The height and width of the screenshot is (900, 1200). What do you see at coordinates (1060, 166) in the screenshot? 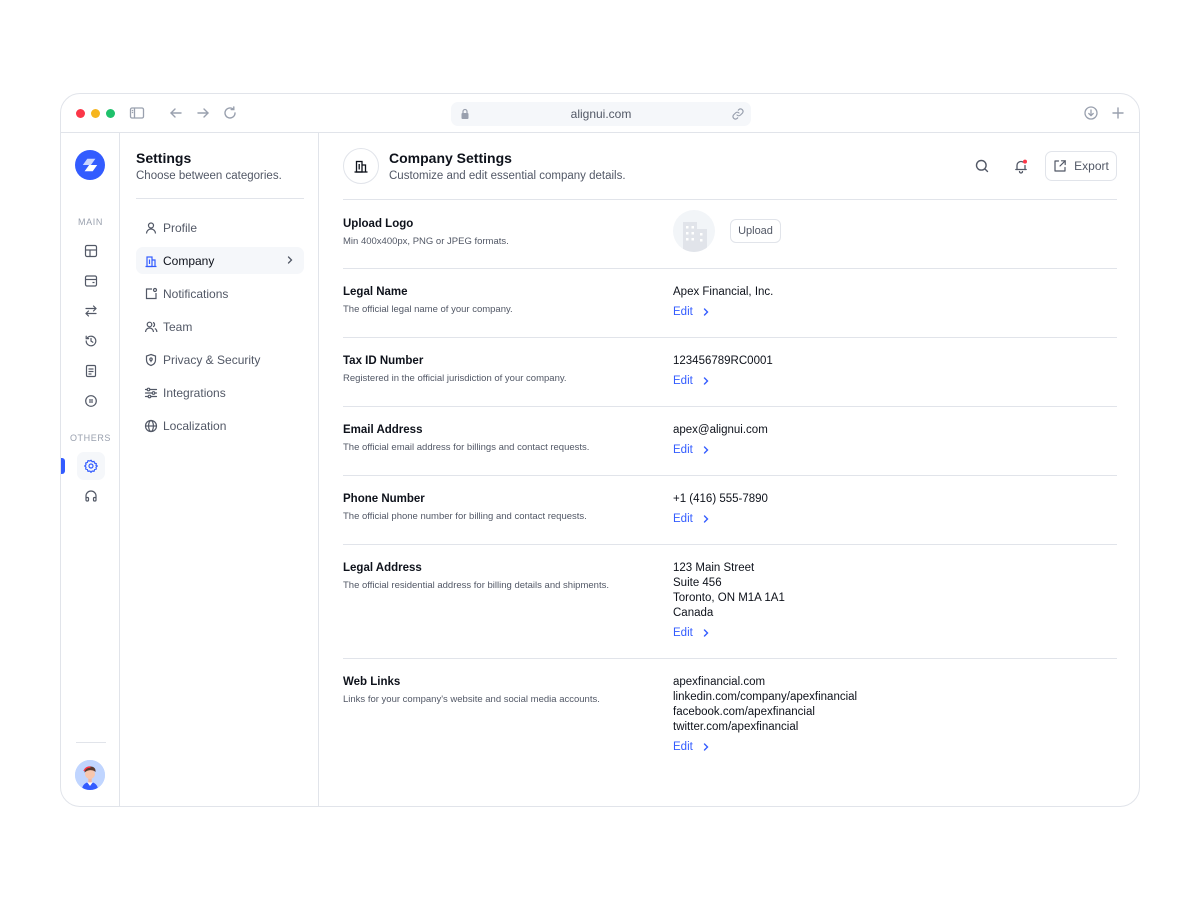
I see `export-icon` at bounding box center [1060, 166].